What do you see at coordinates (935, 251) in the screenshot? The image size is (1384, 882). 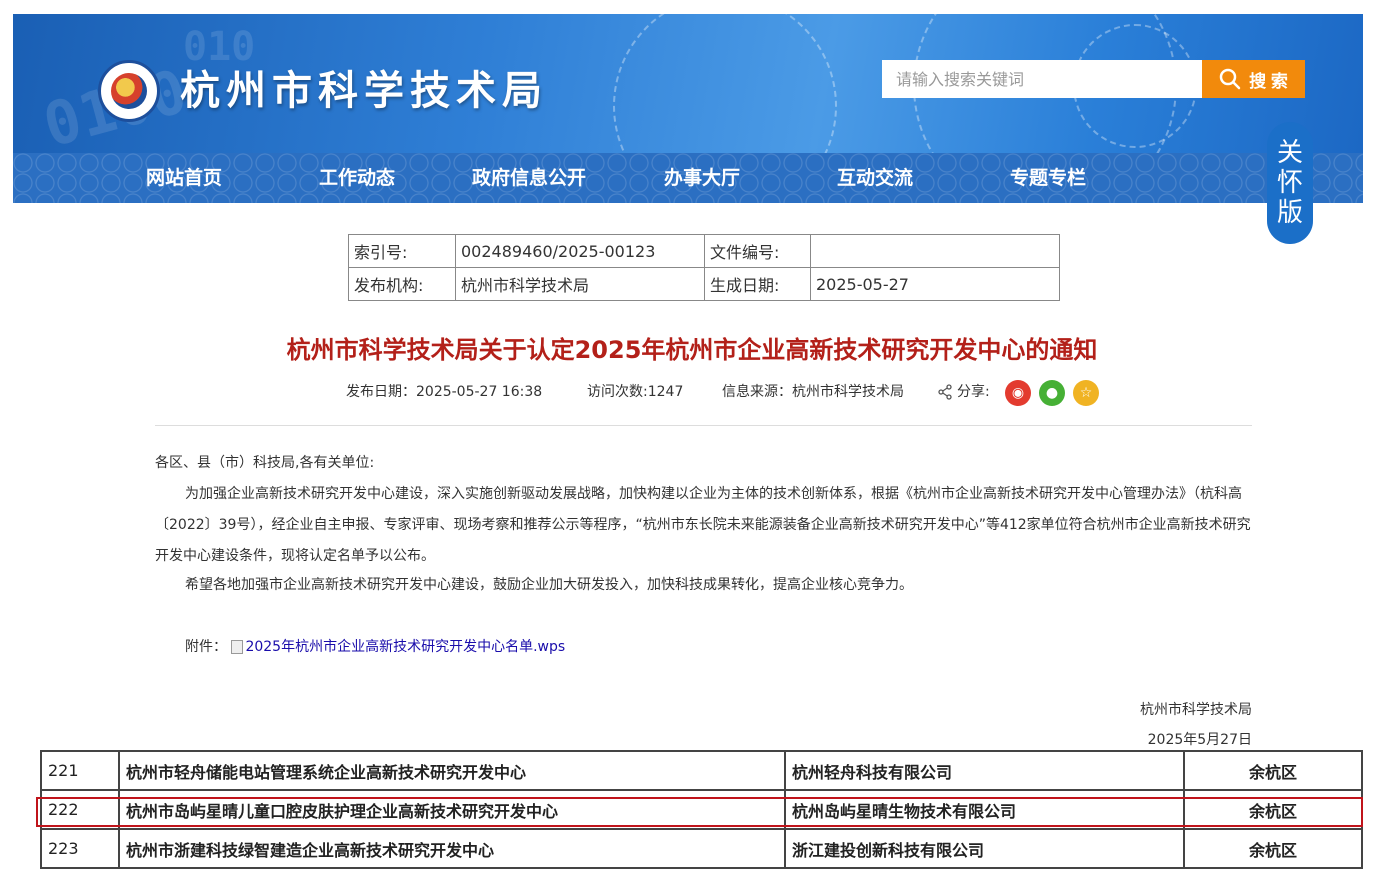 I see `meta-docno-value` at bounding box center [935, 251].